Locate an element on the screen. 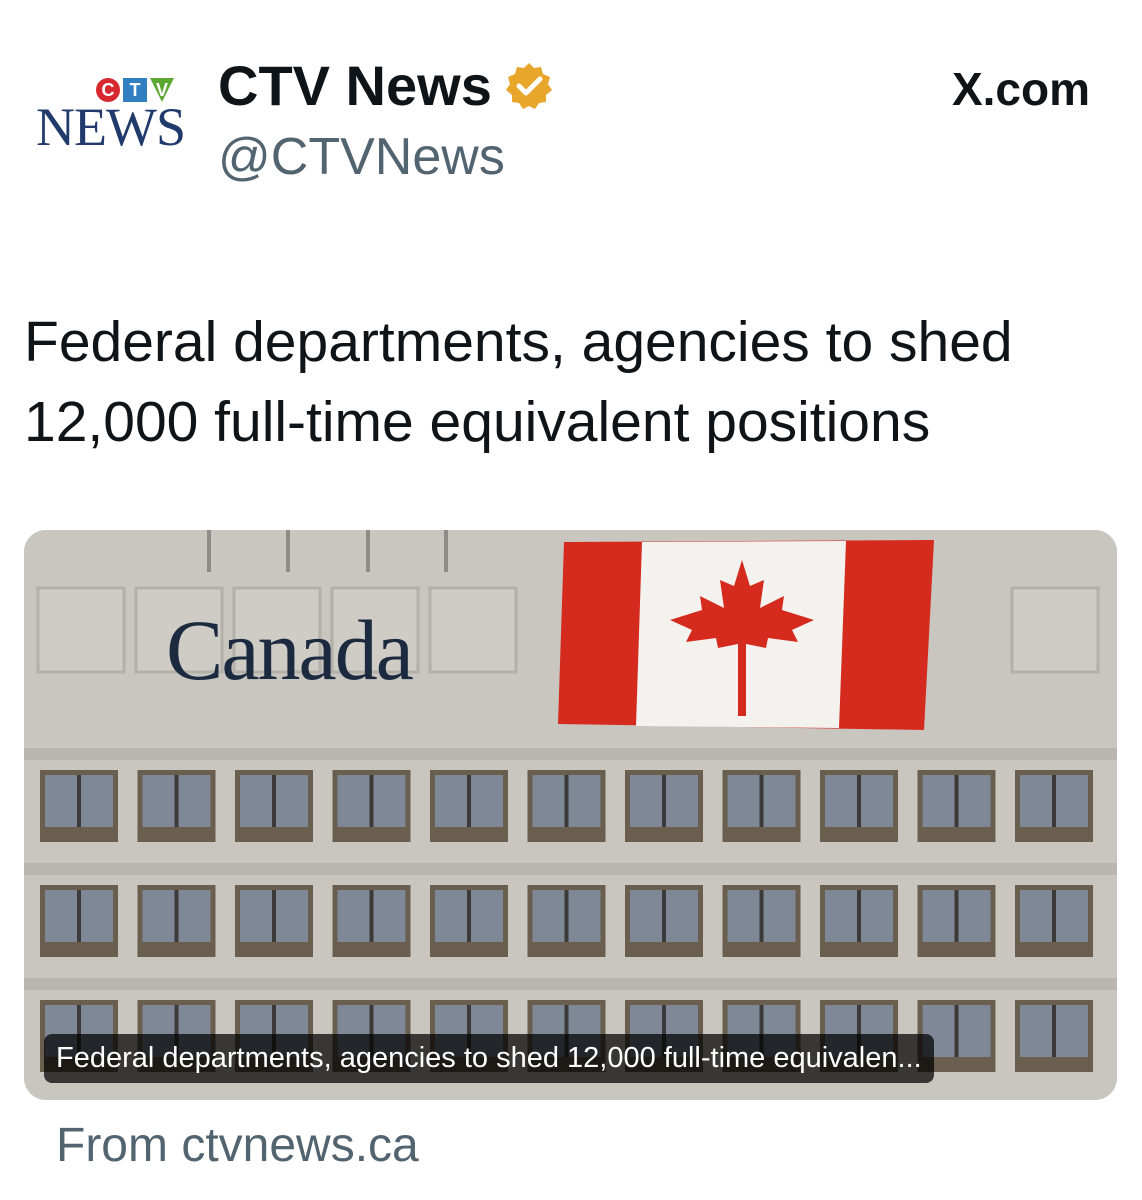 The height and width of the screenshot is (1200, 1142). verified-badge-icon is located at coordinates (528, 86).